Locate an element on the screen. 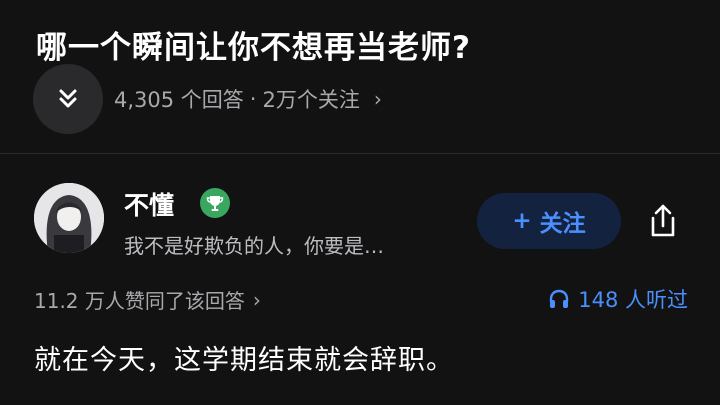  avatar is located at coordinates (69, 218).